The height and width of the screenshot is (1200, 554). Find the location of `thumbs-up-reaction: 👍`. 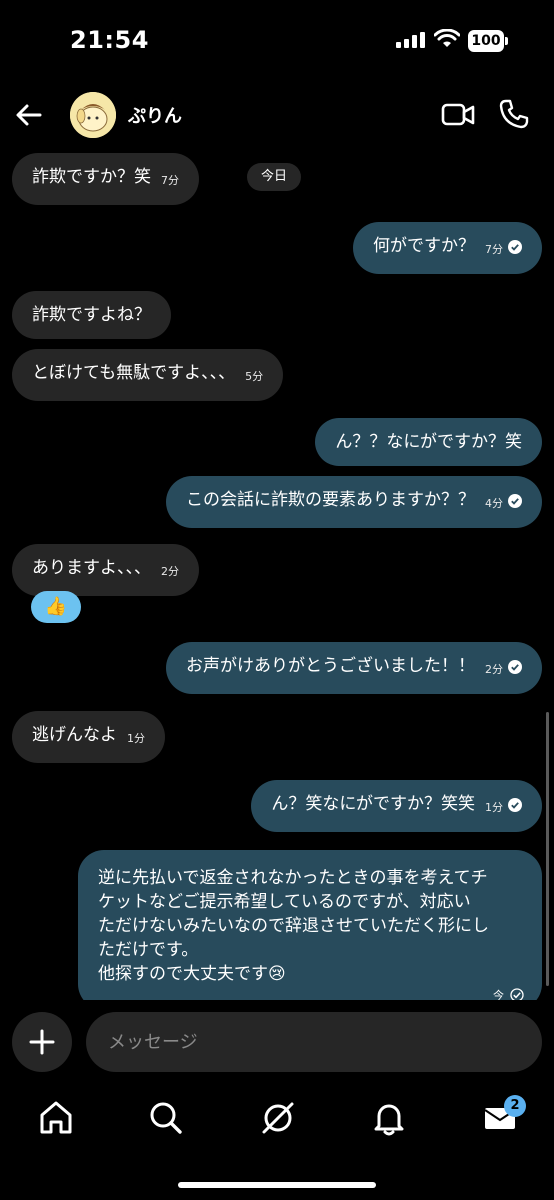

thumbs-up-reaction: 👍 is located at coordinates (56, 607).